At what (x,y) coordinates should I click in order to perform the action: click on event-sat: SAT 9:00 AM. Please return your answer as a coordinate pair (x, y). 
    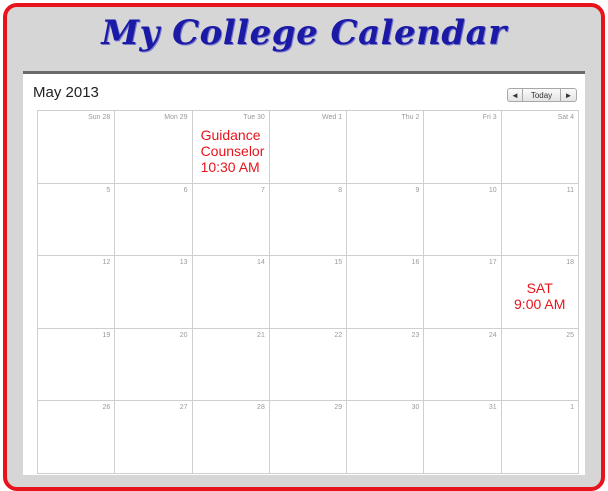
    Looking at the image, I should click on (540, 296).